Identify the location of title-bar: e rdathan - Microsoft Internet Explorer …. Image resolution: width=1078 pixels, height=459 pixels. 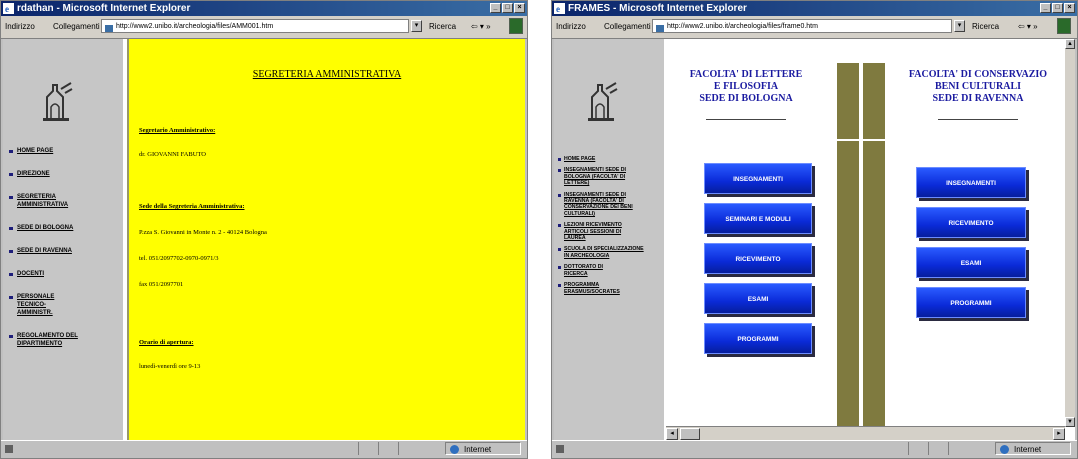
(264, 8).